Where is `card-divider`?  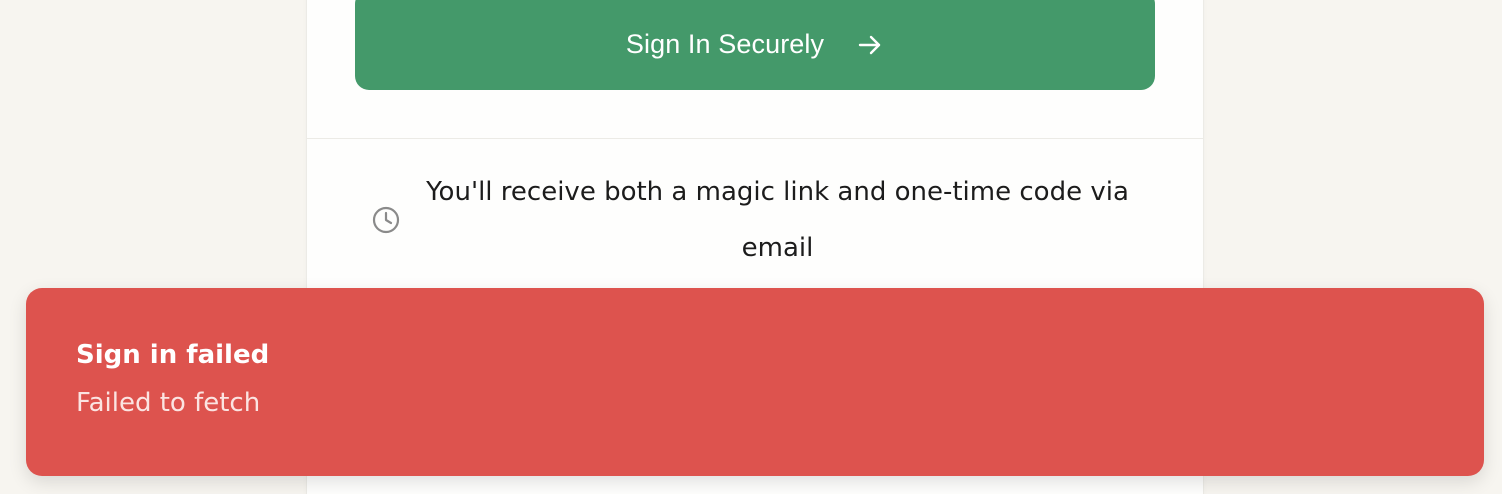
card-divider is located at coordinates (755, 138).